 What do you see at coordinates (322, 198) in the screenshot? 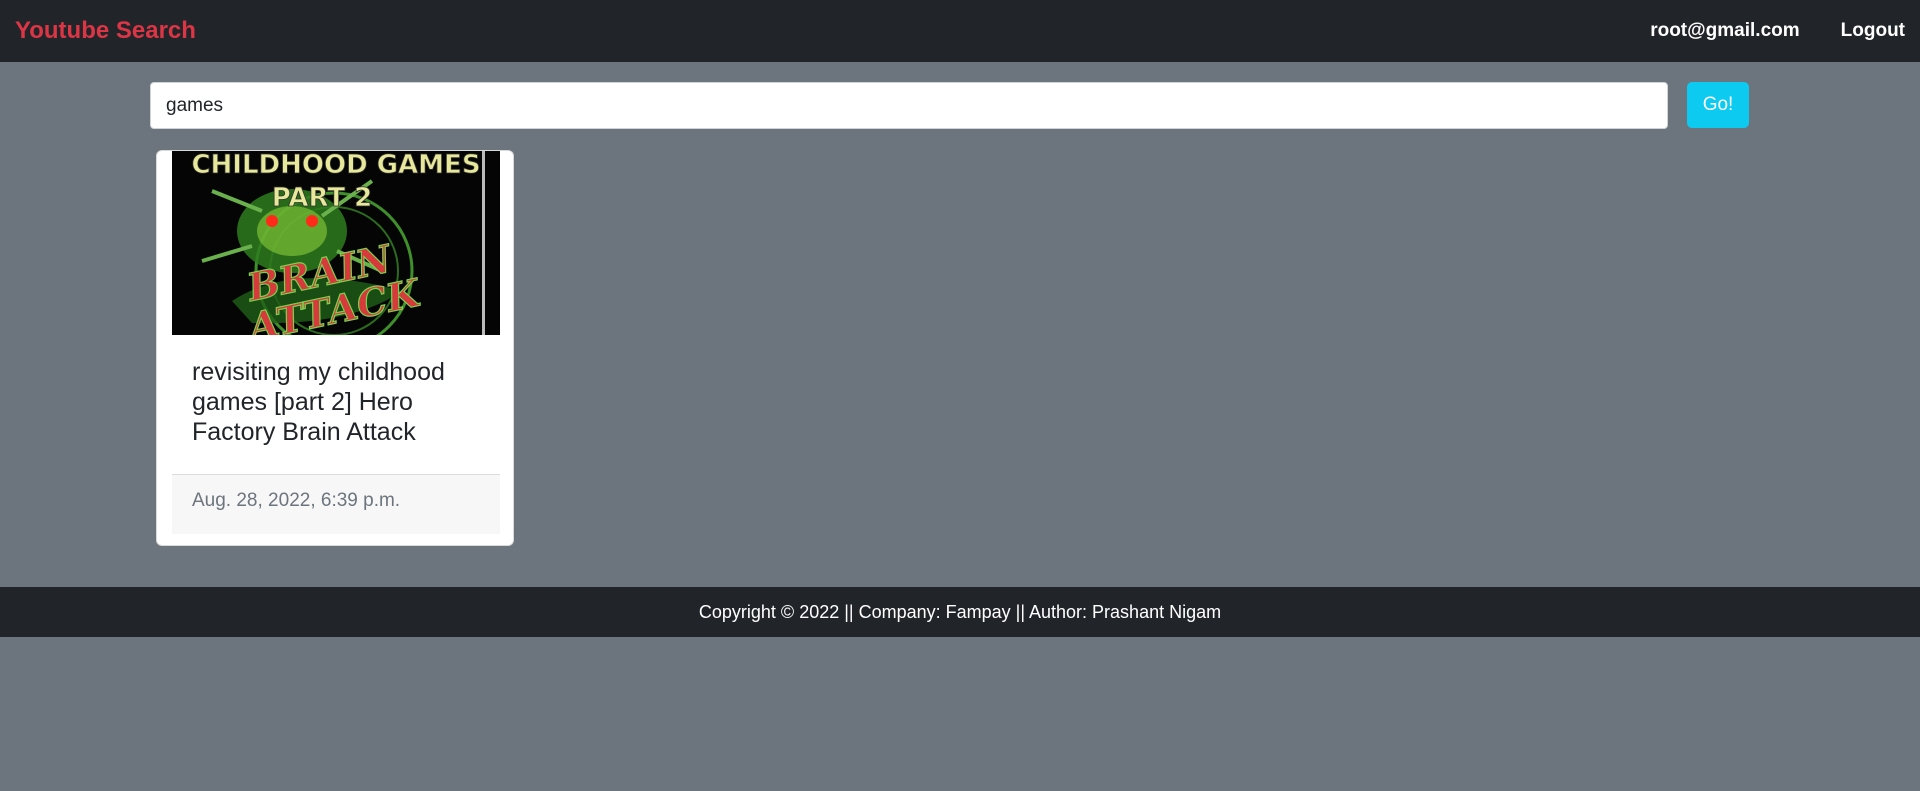
I see `thumbnail-title-line2: PART 2` at bounding box center [322, 198].